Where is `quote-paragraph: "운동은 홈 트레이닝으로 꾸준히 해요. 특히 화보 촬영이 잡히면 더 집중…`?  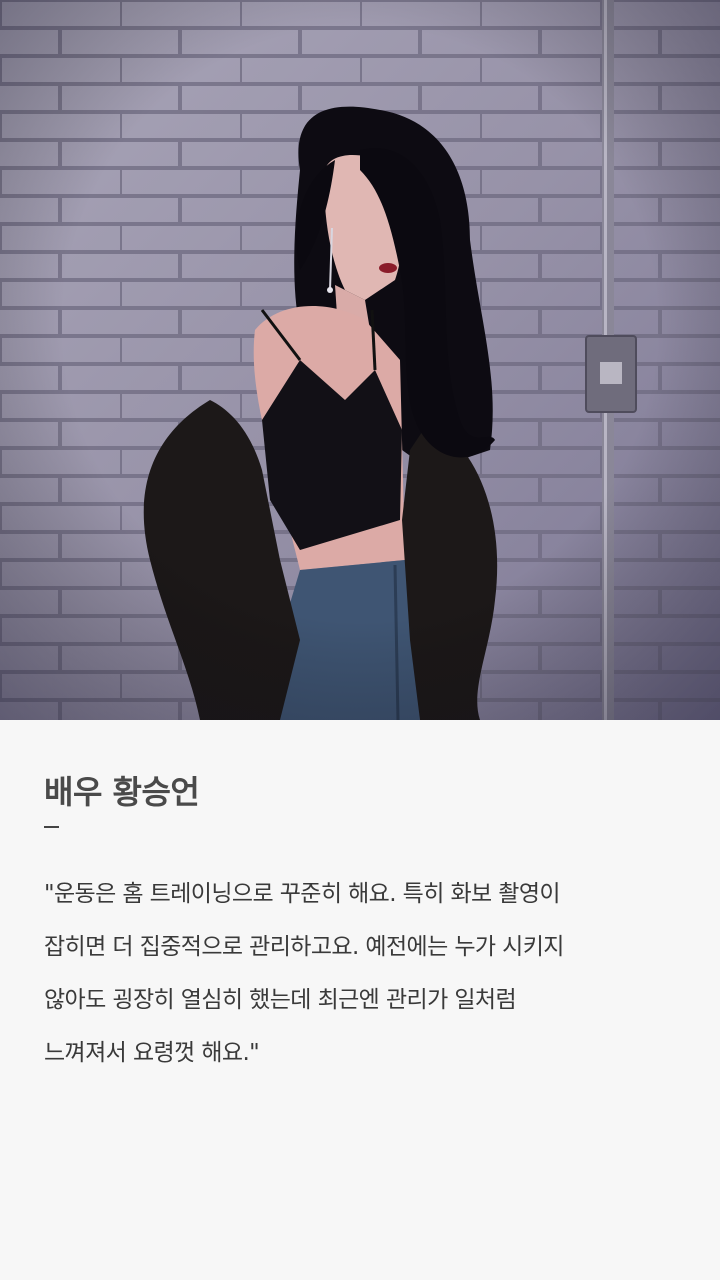 quote-paragraph: "운동은 홈 트레이닝으로 꾸준히 해요. 특히 화보 촬영이 잡히면 더 집중… is located at coordinates (364, 974).